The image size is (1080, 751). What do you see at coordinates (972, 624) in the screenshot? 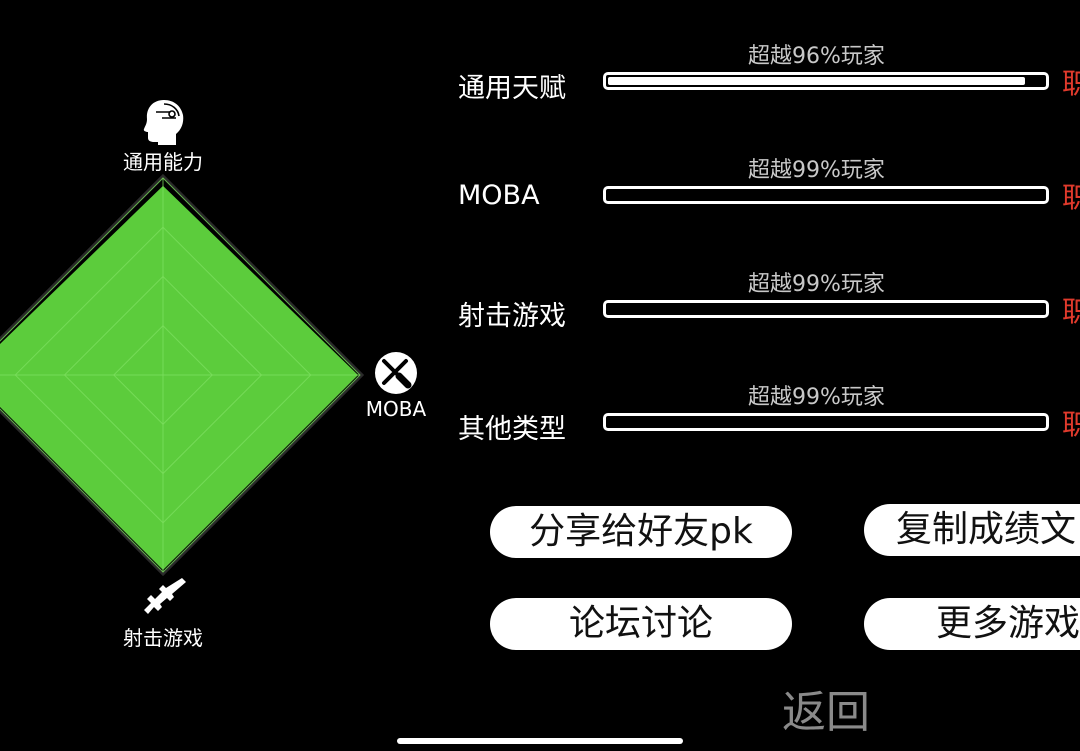
I see `more-games-button: 更多游戏` at bounding box center [972, 624].